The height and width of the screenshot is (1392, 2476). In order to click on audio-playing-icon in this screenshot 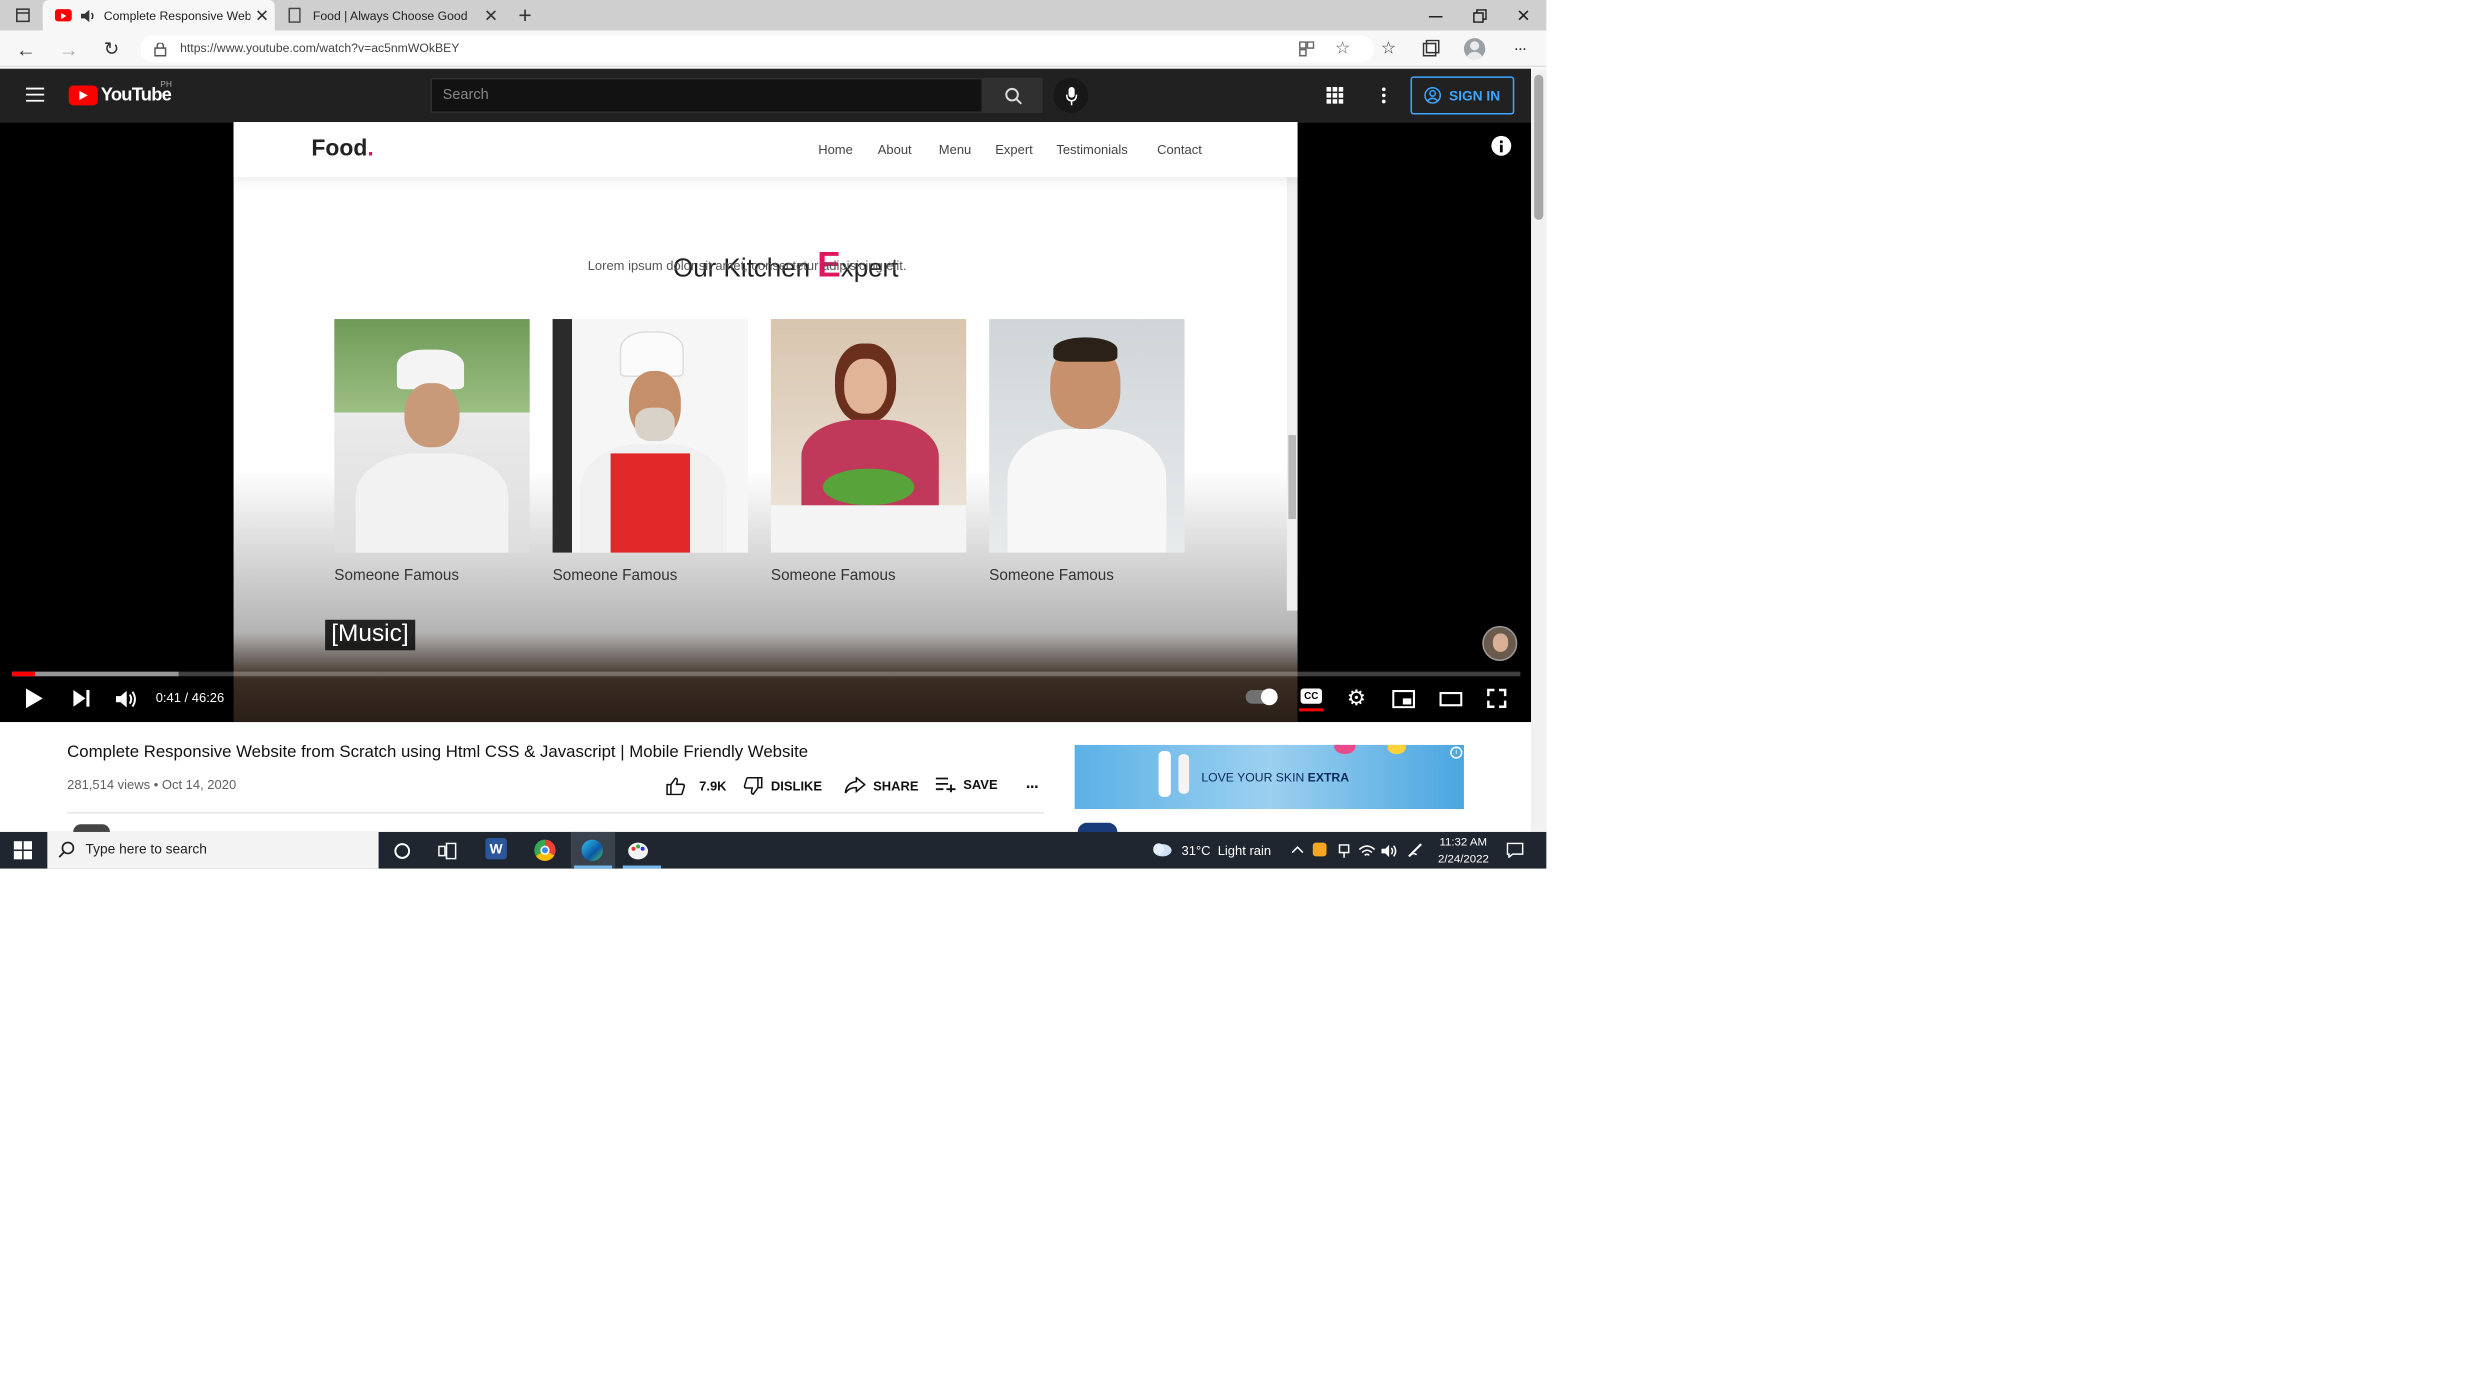, I will do `click(88, 15)`.